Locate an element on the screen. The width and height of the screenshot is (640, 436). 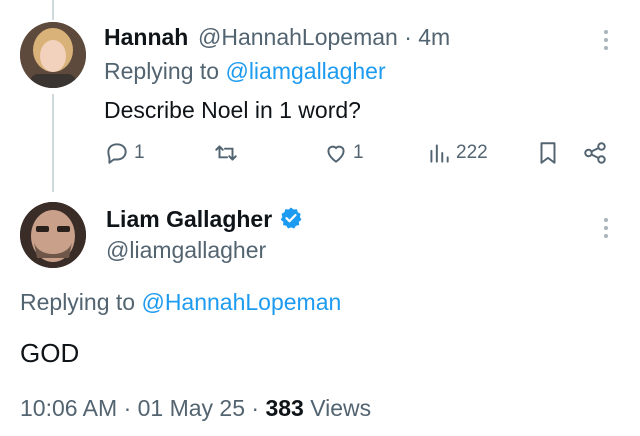
tweet-meta: 10:06 AM · 01 May 25 · 383 Views is located at coordinates (195, 408).